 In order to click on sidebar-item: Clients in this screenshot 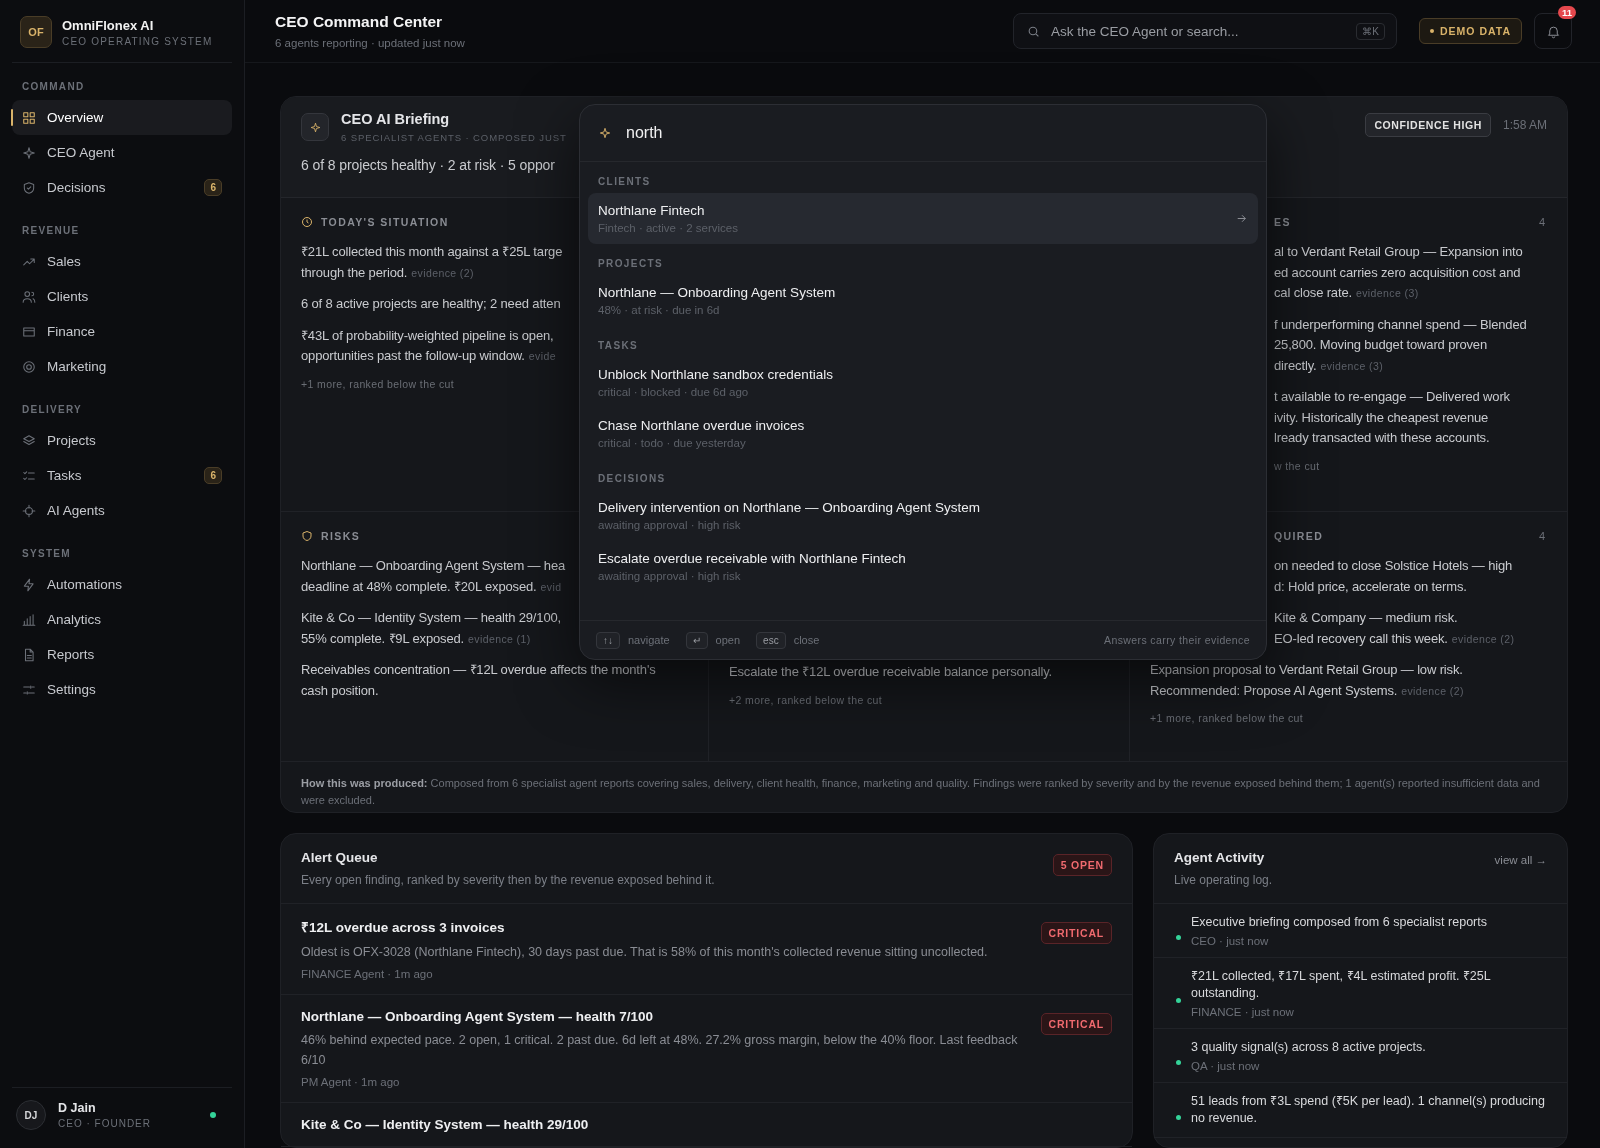, I will do `click(122, 296)`.